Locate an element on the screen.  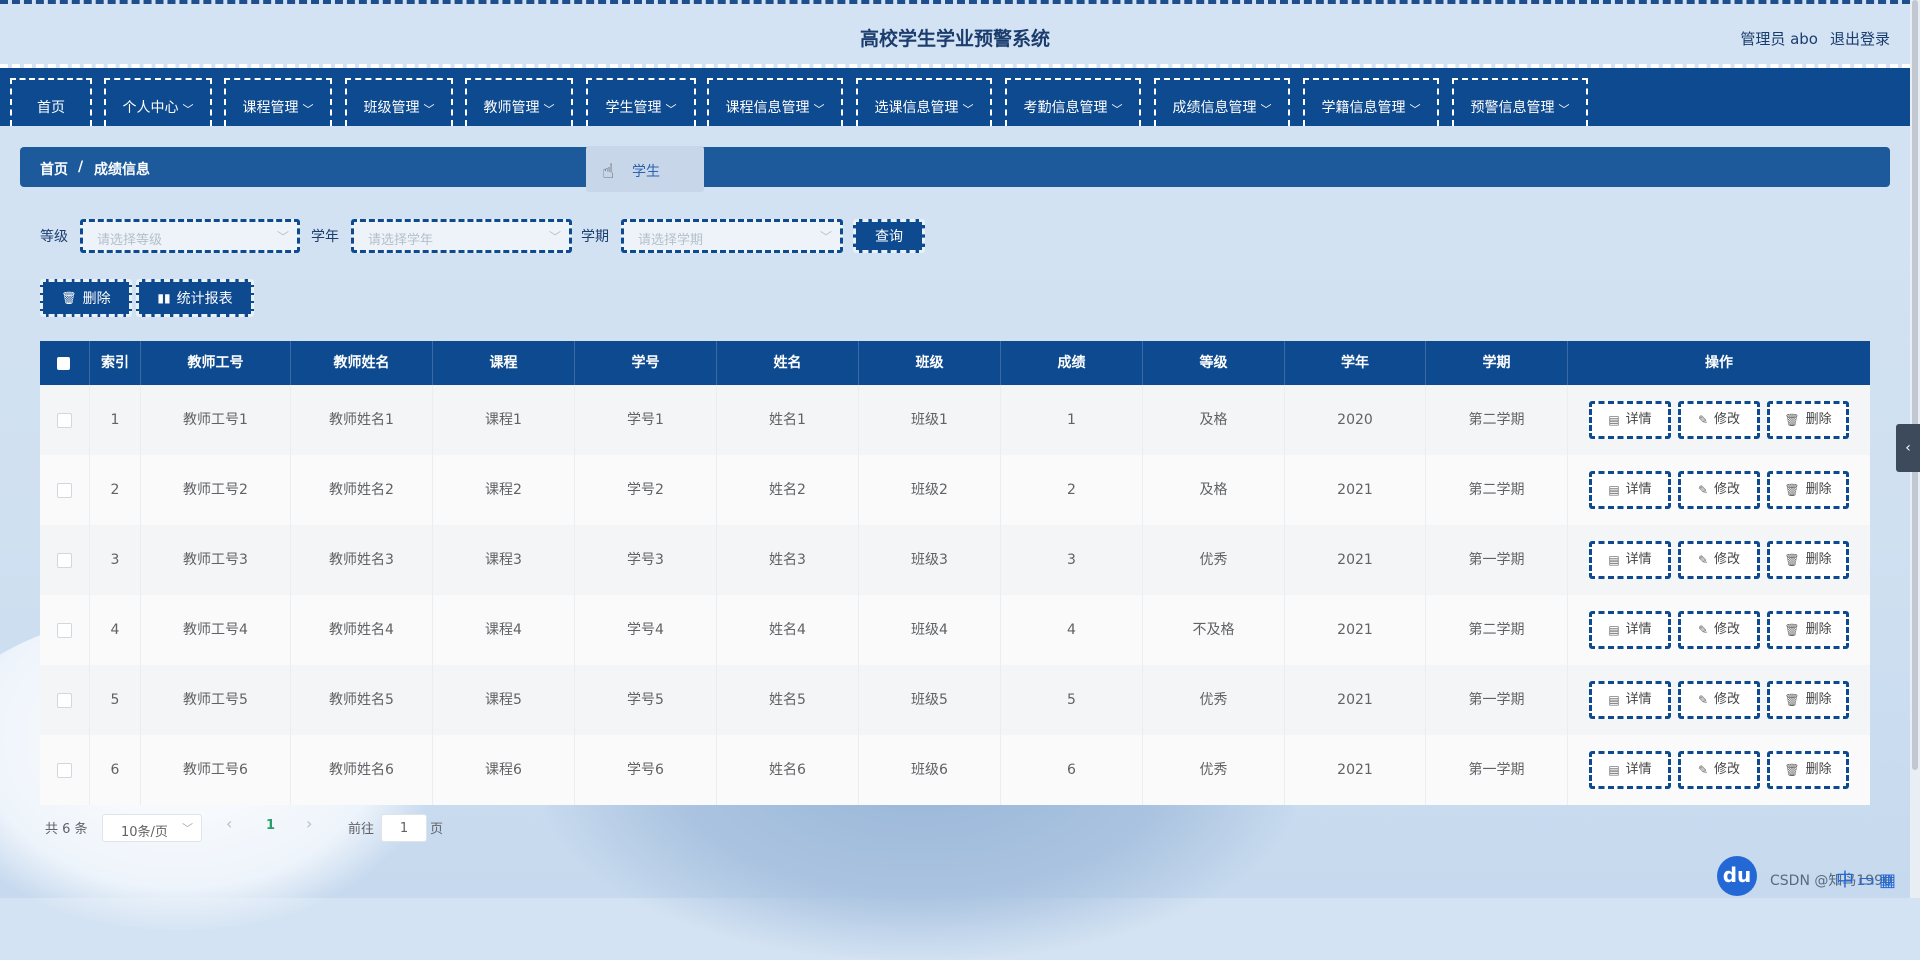
cell-student-id: 学号2 is located at coordinates (646, 490).